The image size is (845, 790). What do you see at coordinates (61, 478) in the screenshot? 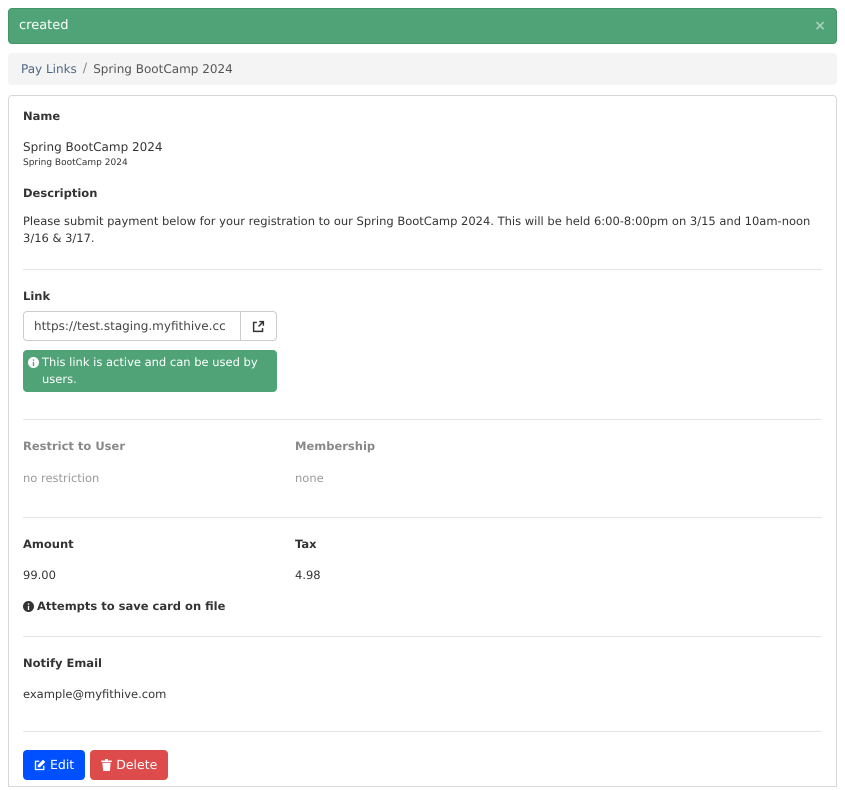
I see `field-value: no restriction` at bounding box center [61, 478].